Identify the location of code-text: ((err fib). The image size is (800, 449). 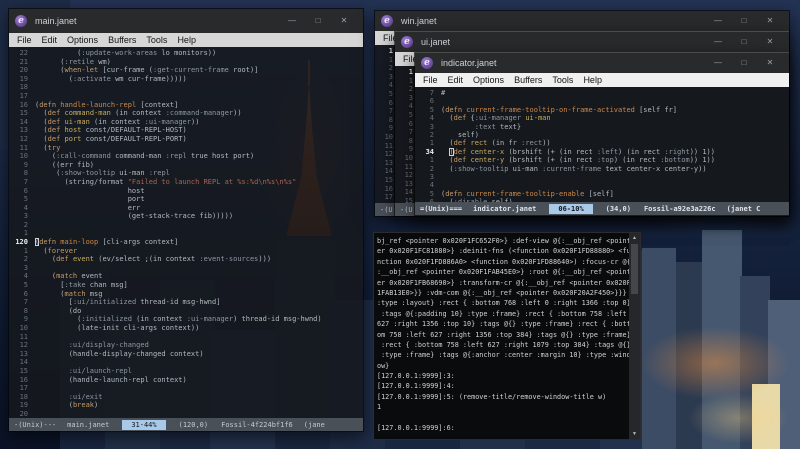
(65, 164).